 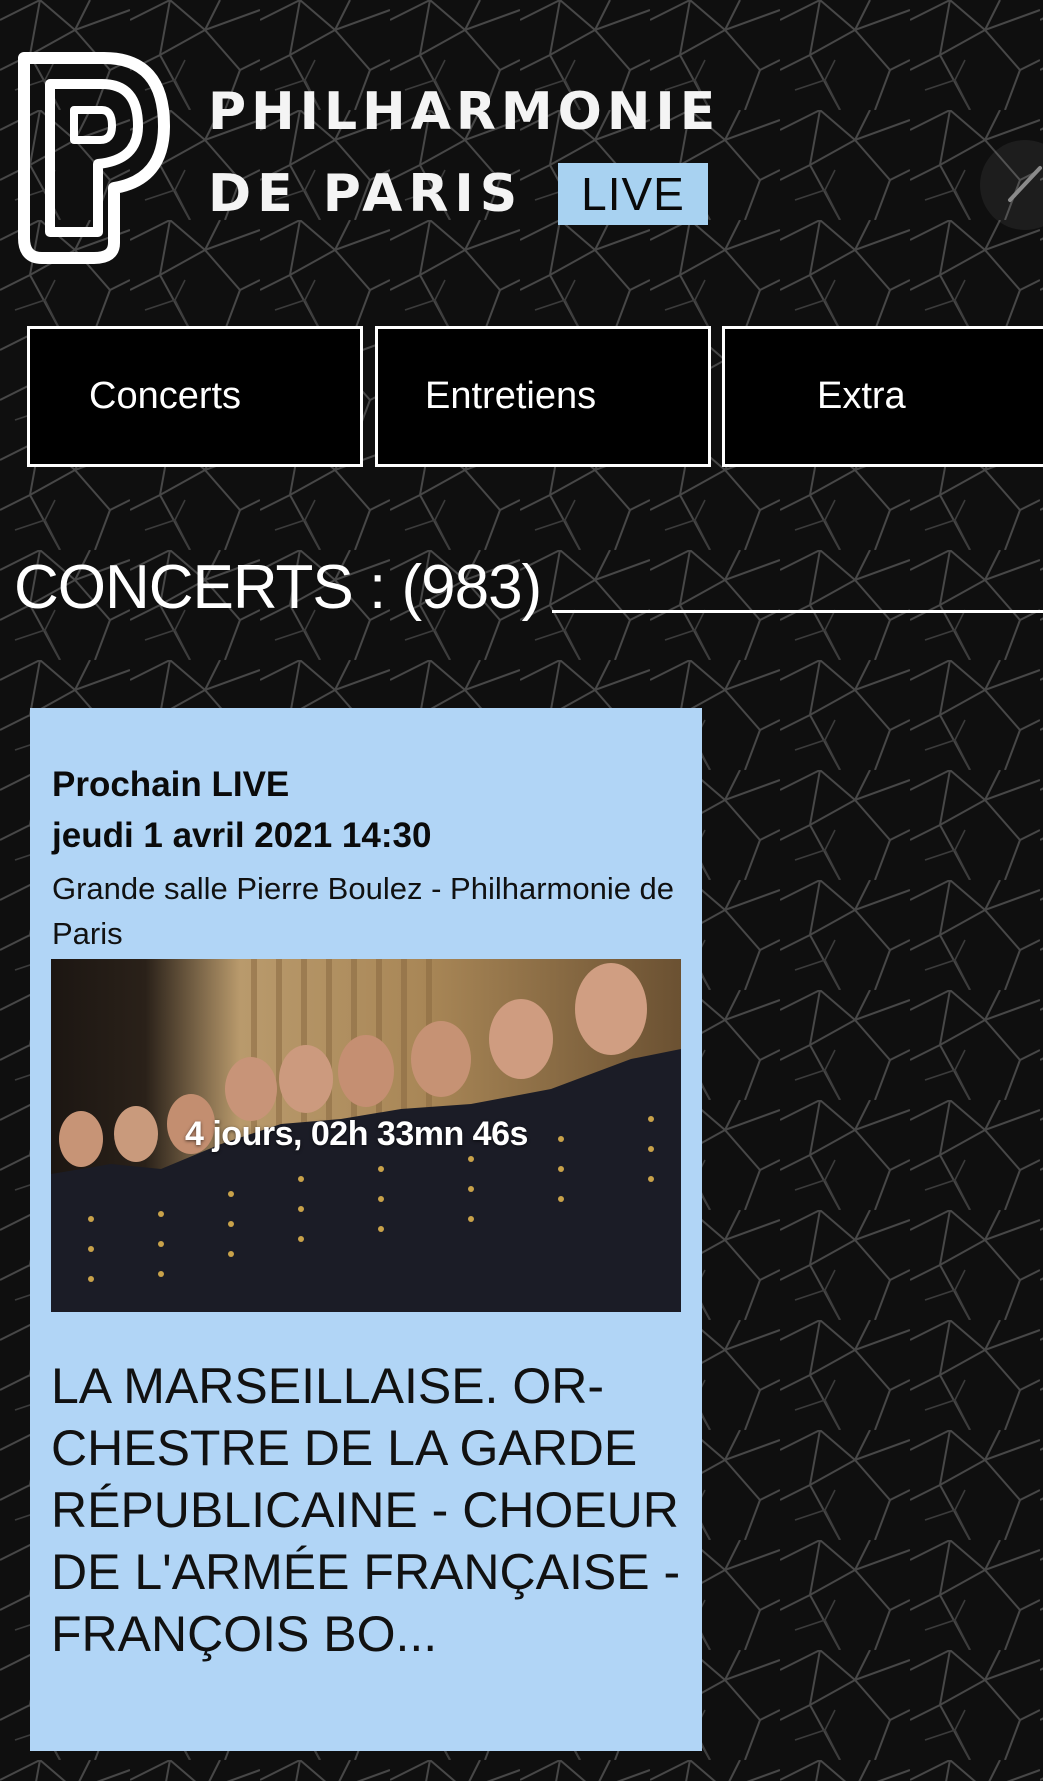 I want to click on philharmonie-p-logo-icon, so click(x=92, y=156).